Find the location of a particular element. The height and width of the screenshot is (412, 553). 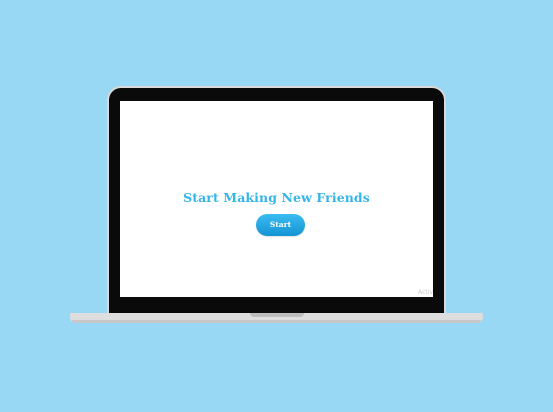

start-button: Start is located at coordinates (280, 225).